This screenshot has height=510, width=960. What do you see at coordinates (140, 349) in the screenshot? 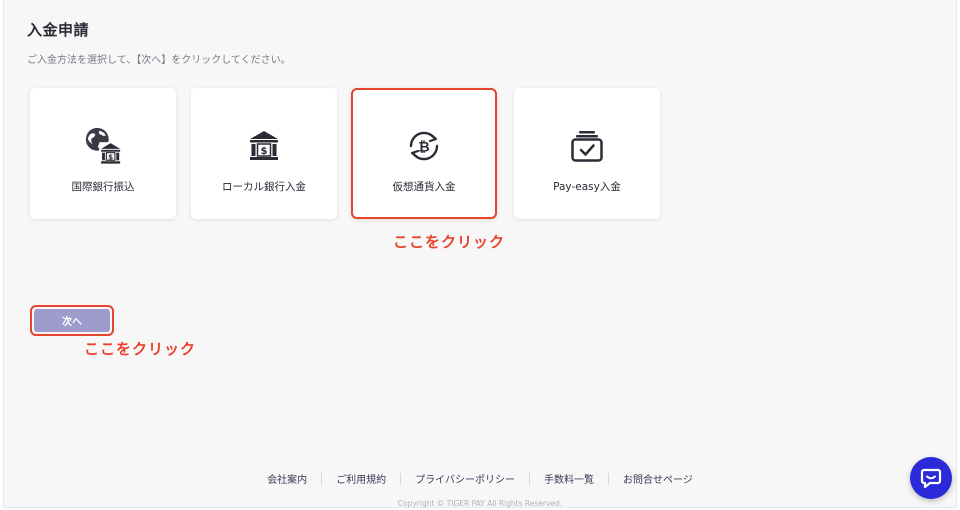
I see `click-here-annotation-next: ここをクリック` at bounding box center [140, 349].